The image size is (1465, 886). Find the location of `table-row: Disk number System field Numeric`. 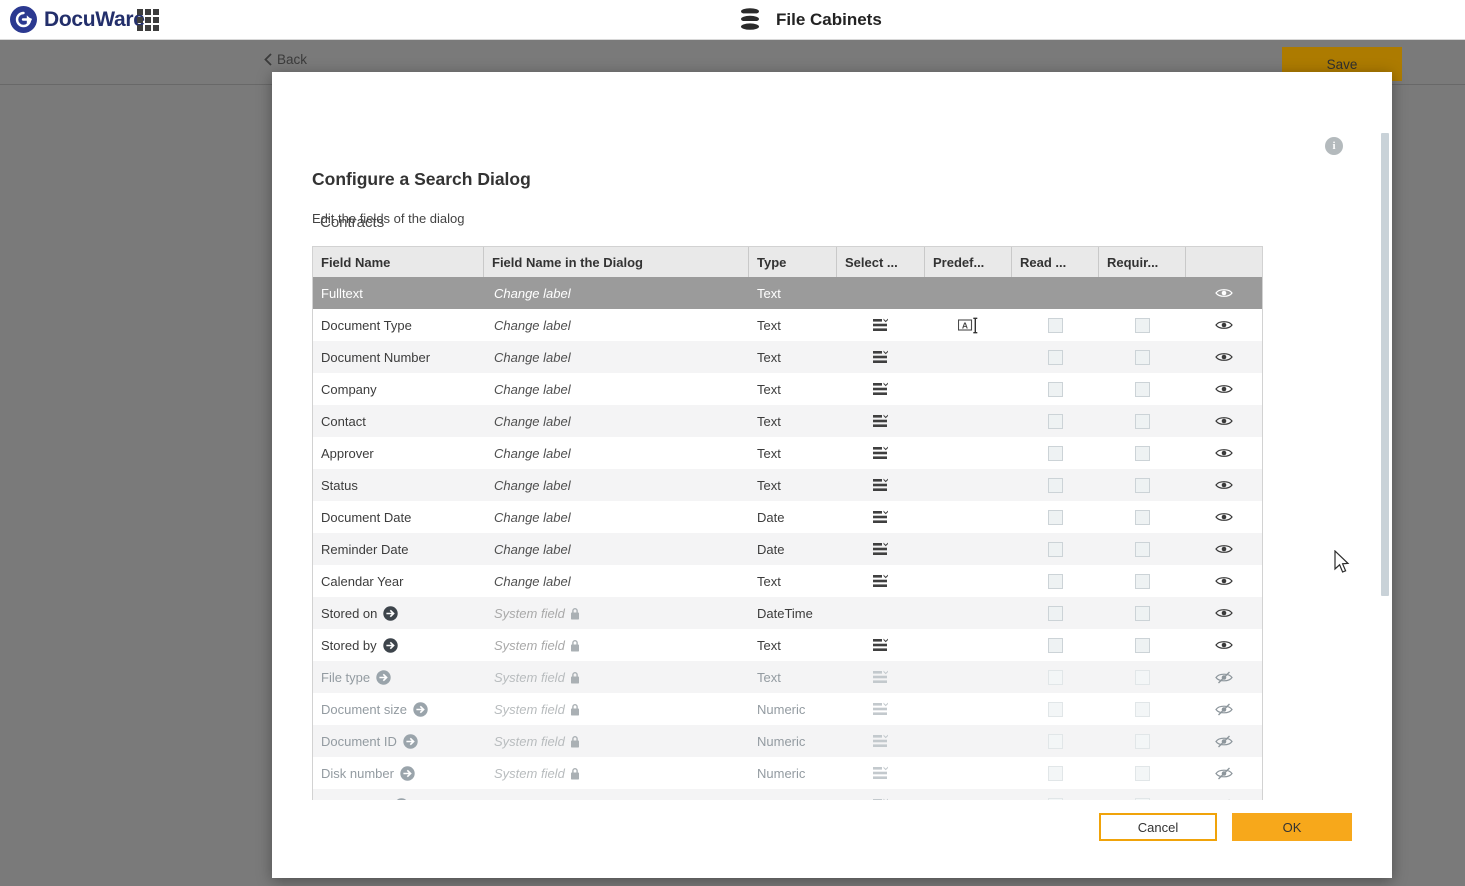

table-row: Disk number System field Numeric is located at coordinates (787, 773).